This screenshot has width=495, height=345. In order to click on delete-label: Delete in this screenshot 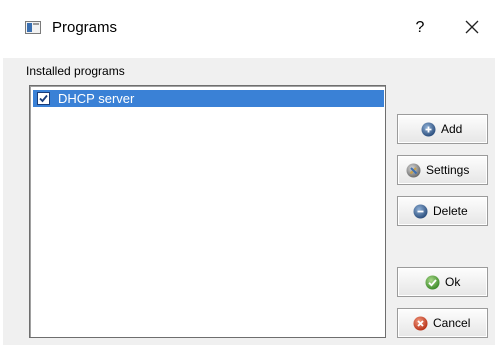, I will do `click(450, 211)`.